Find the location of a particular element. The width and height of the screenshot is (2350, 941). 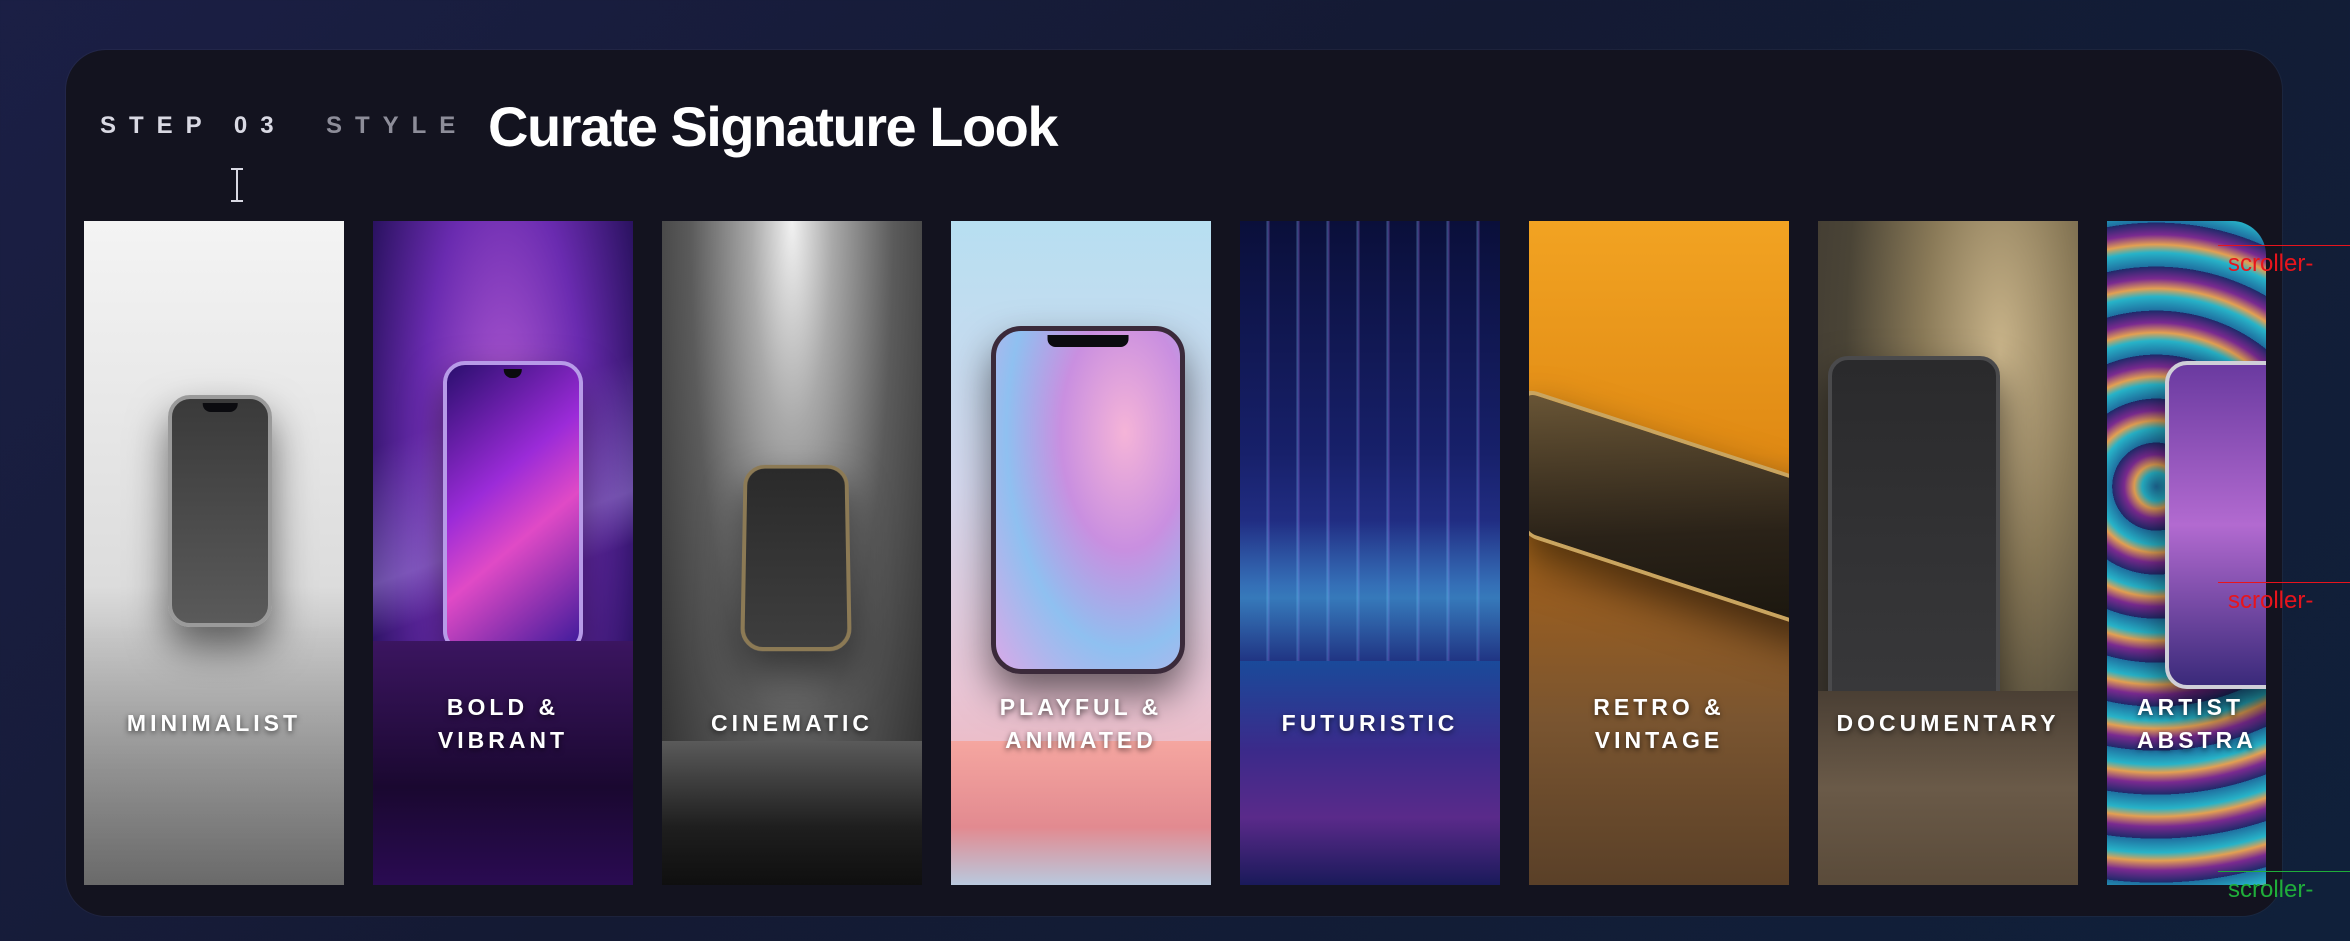

style-card-documentary: DOCUMENTARY is located at coordinates (1948, 553).